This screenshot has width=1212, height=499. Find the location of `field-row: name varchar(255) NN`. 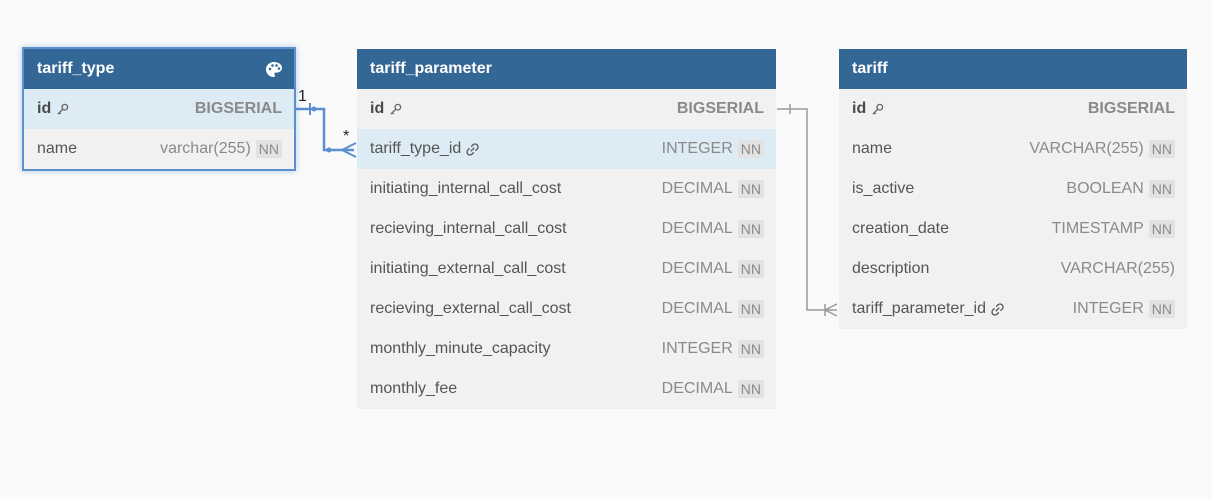

field-row: name varchar(255) NN is located at coordinates (159, 149).